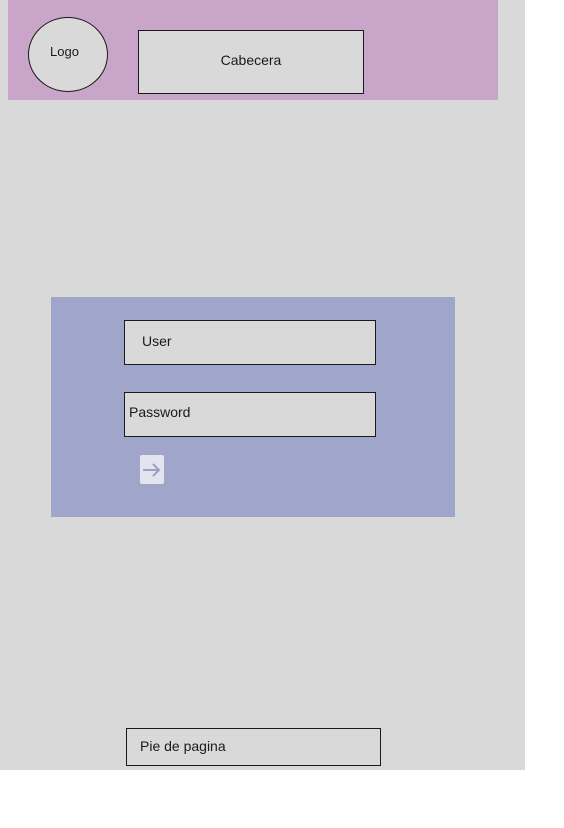 The height and width of the screenshot is (828, 564). Describe the element at coordinates (253, 747) in the screenshot. I see `footer-box: Pie de pagina` at that location.